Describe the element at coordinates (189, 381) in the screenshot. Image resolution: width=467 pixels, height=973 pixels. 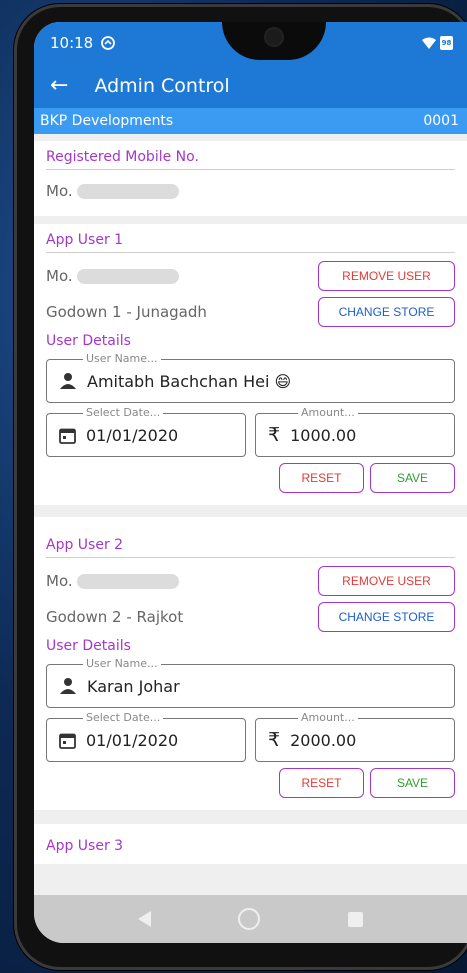
I see `user-name-value: Amitabh Bachchan Hei 😄` at that location.